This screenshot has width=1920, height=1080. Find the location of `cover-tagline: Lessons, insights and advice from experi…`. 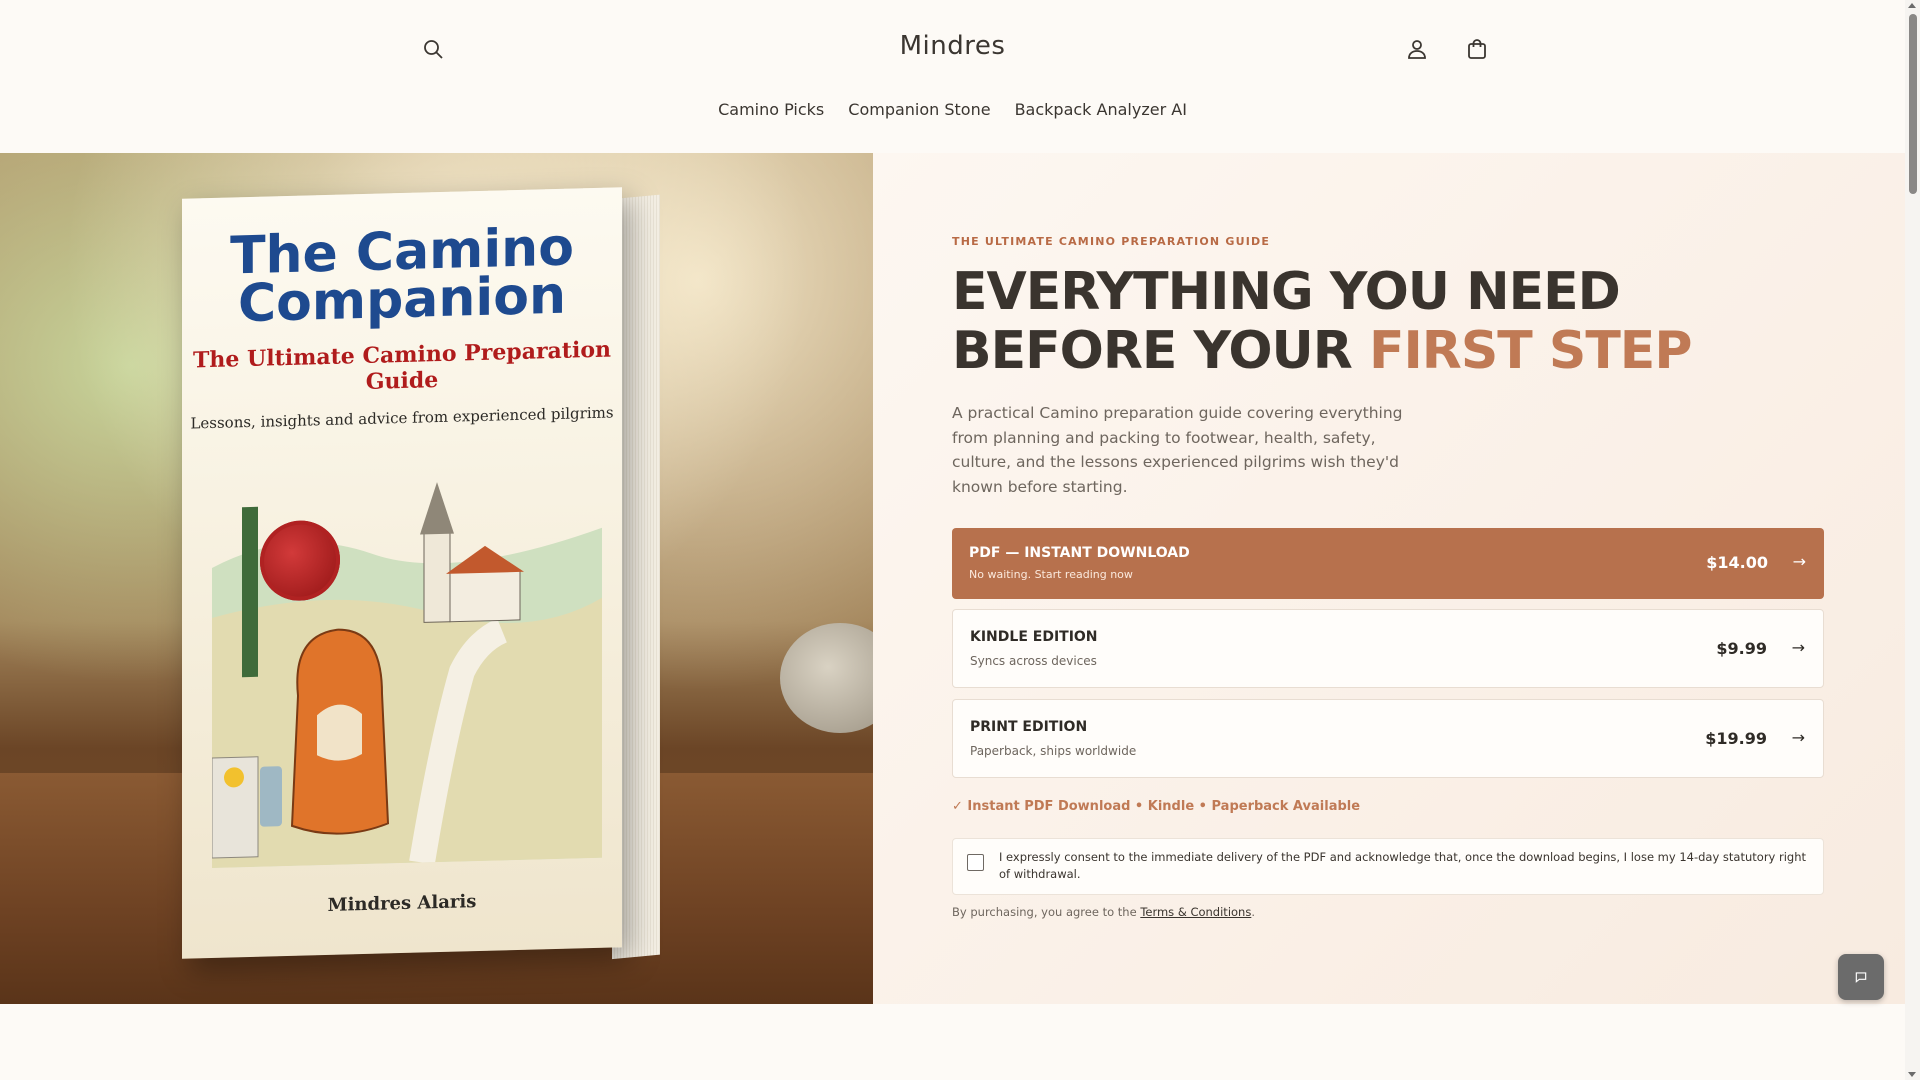

cover-tagline: Lessons, insights and advice from experi… is located at coordinates (402, 418).